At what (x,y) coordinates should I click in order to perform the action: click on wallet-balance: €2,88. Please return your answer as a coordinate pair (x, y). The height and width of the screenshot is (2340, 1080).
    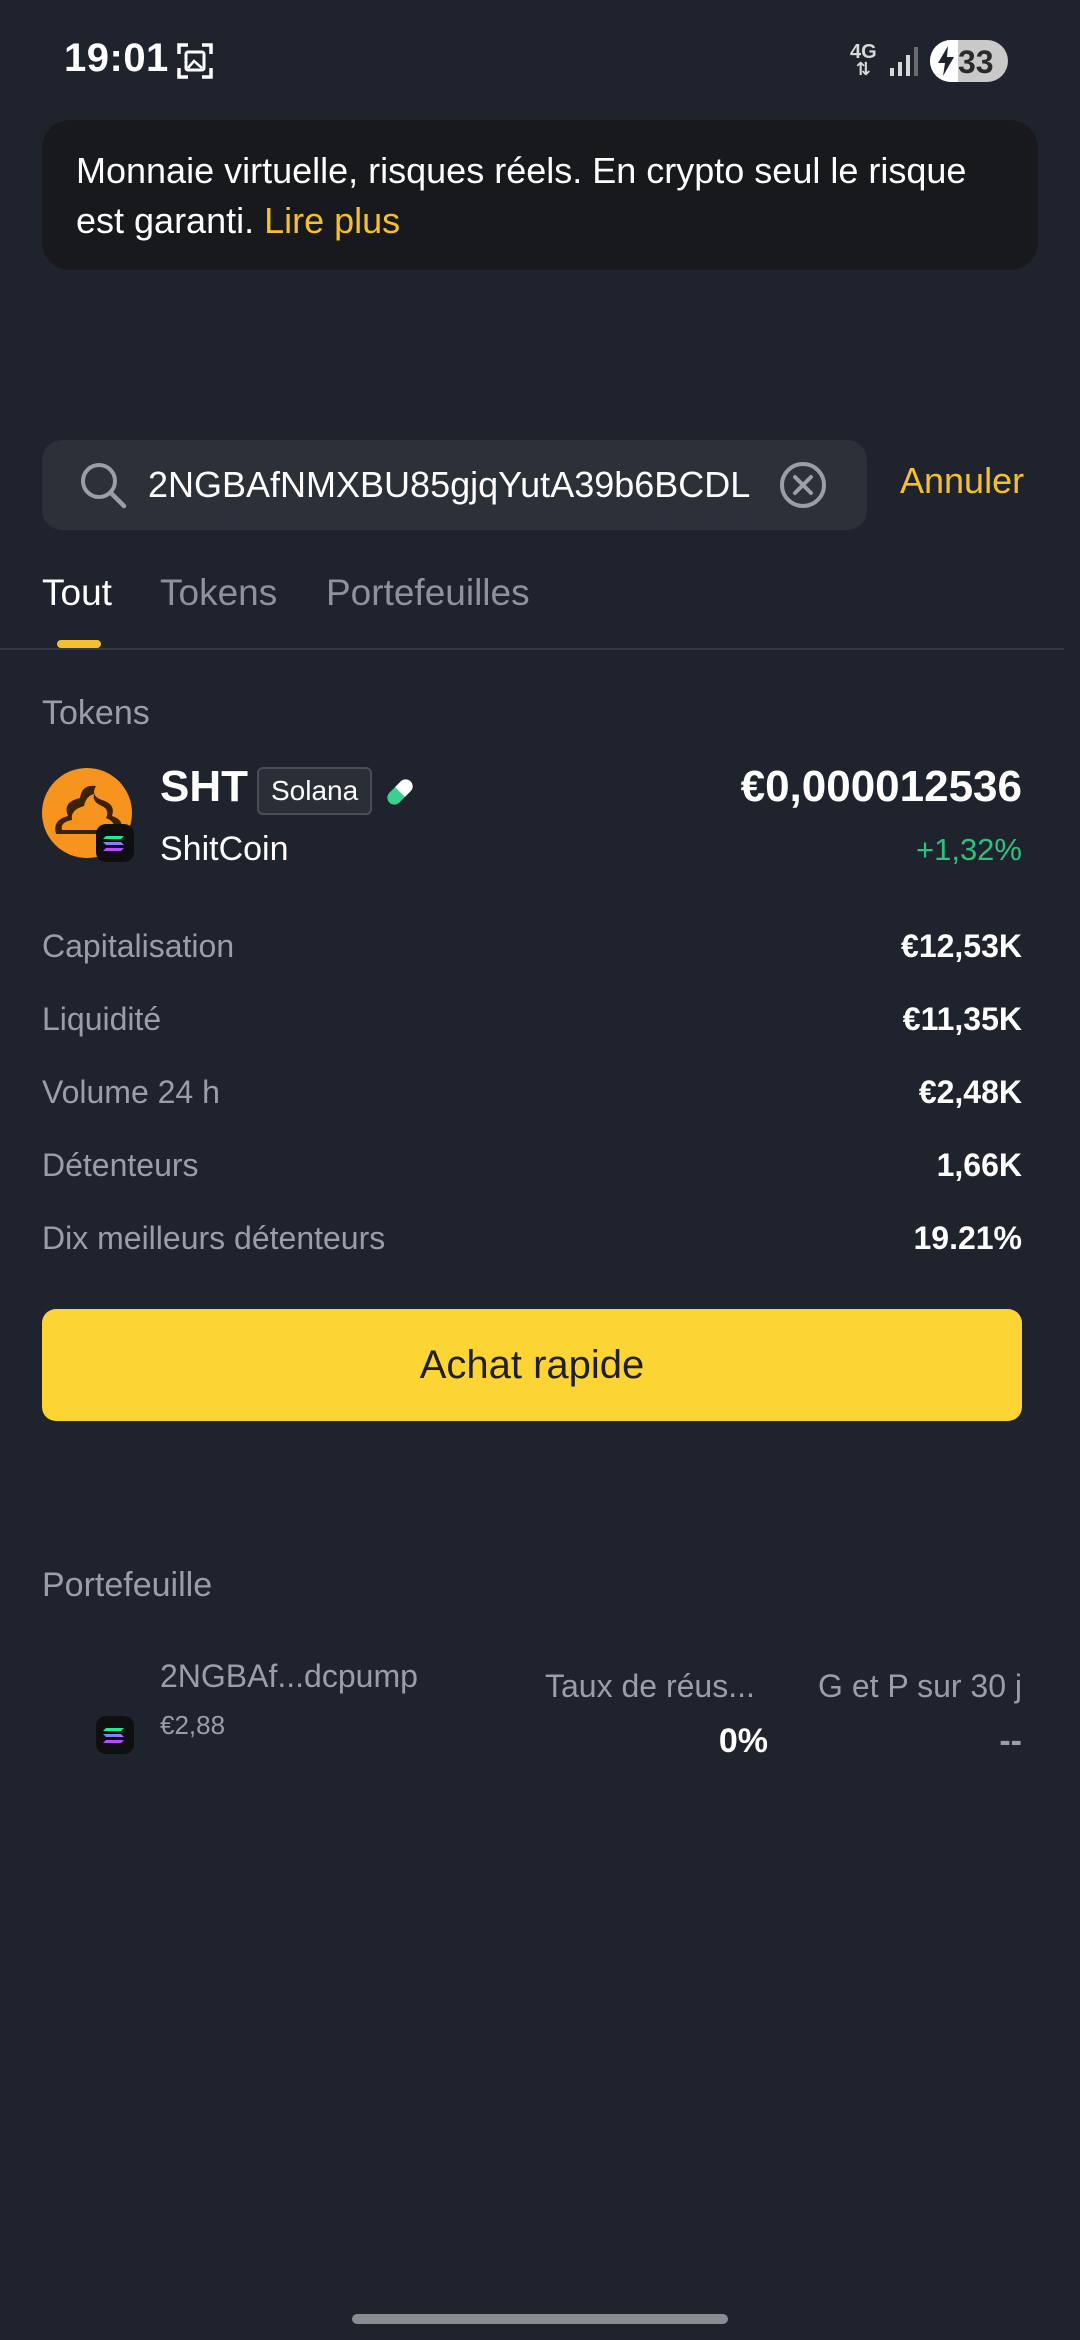
    Looking at the image, I should click on (193, 1725).